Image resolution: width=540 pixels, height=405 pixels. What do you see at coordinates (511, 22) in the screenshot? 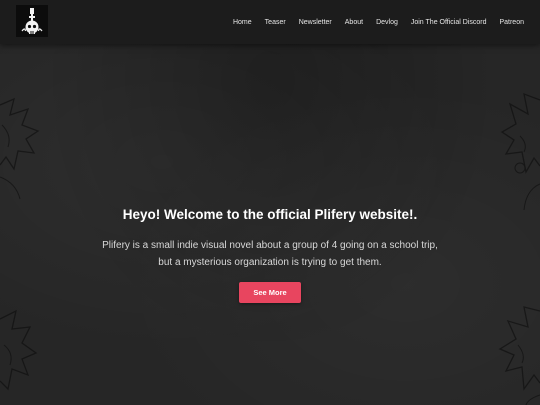
I see `nav-patreon-link: Patreon` at bounding box center [511, 22].